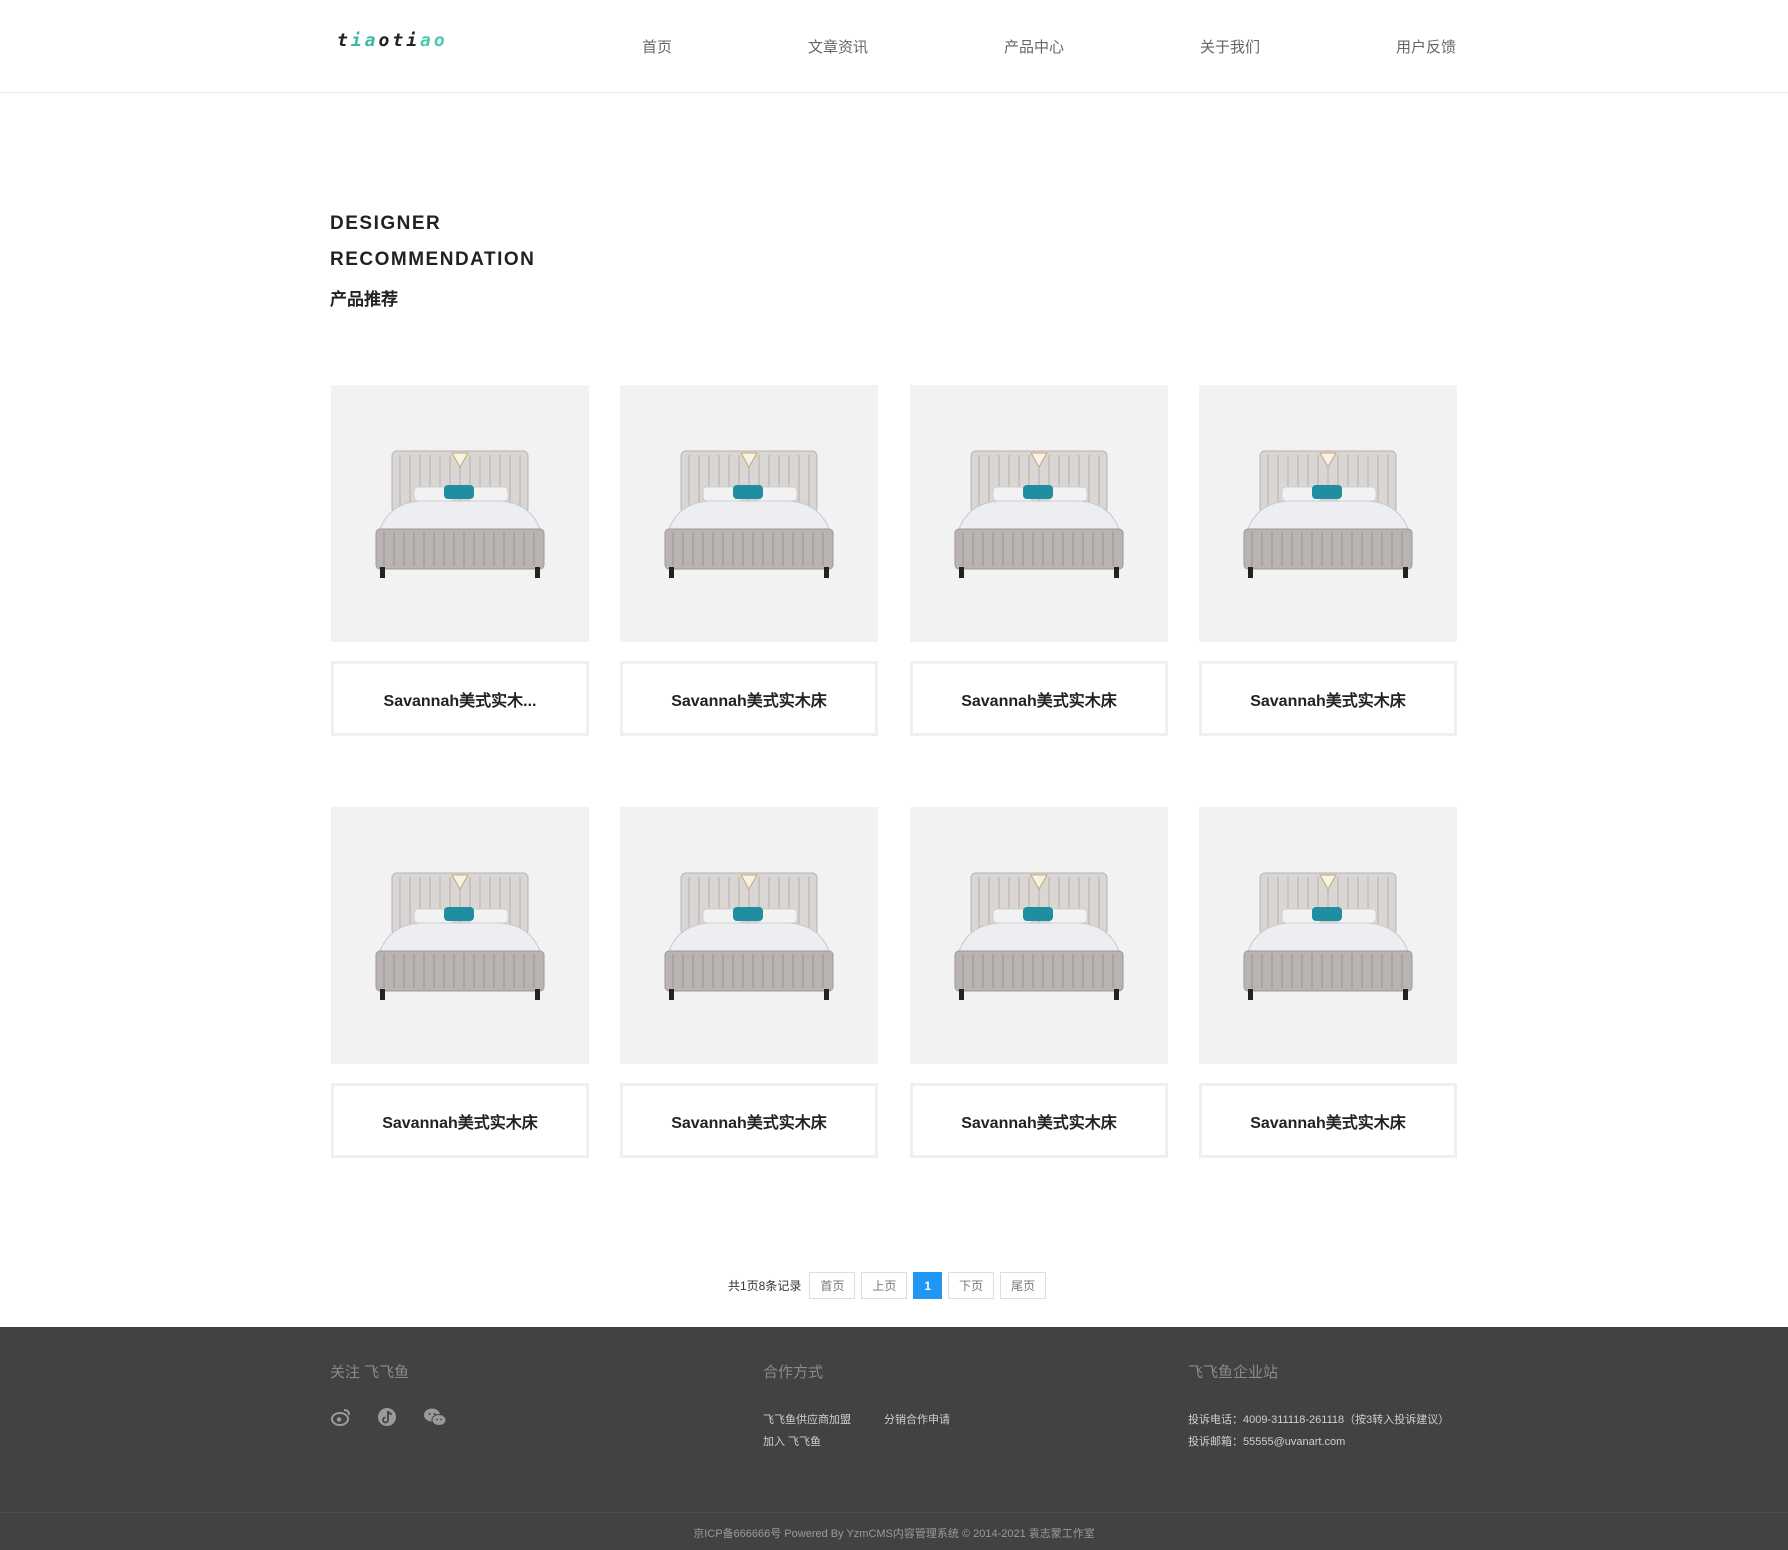 Image resolution: width=1788 pixels, height=1550 pixels. I want to click on section-title-cn: 产品推荐, so click(364, 299).